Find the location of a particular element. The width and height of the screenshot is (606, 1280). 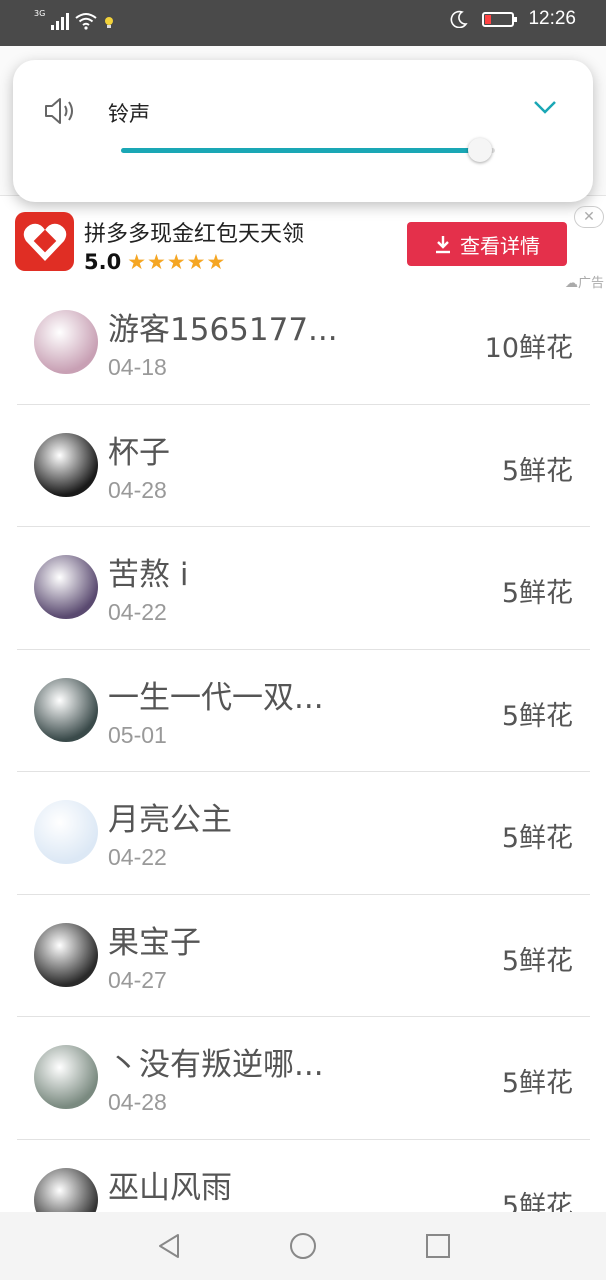

gift-date: 05-01 is located at coordinates (137, 734).